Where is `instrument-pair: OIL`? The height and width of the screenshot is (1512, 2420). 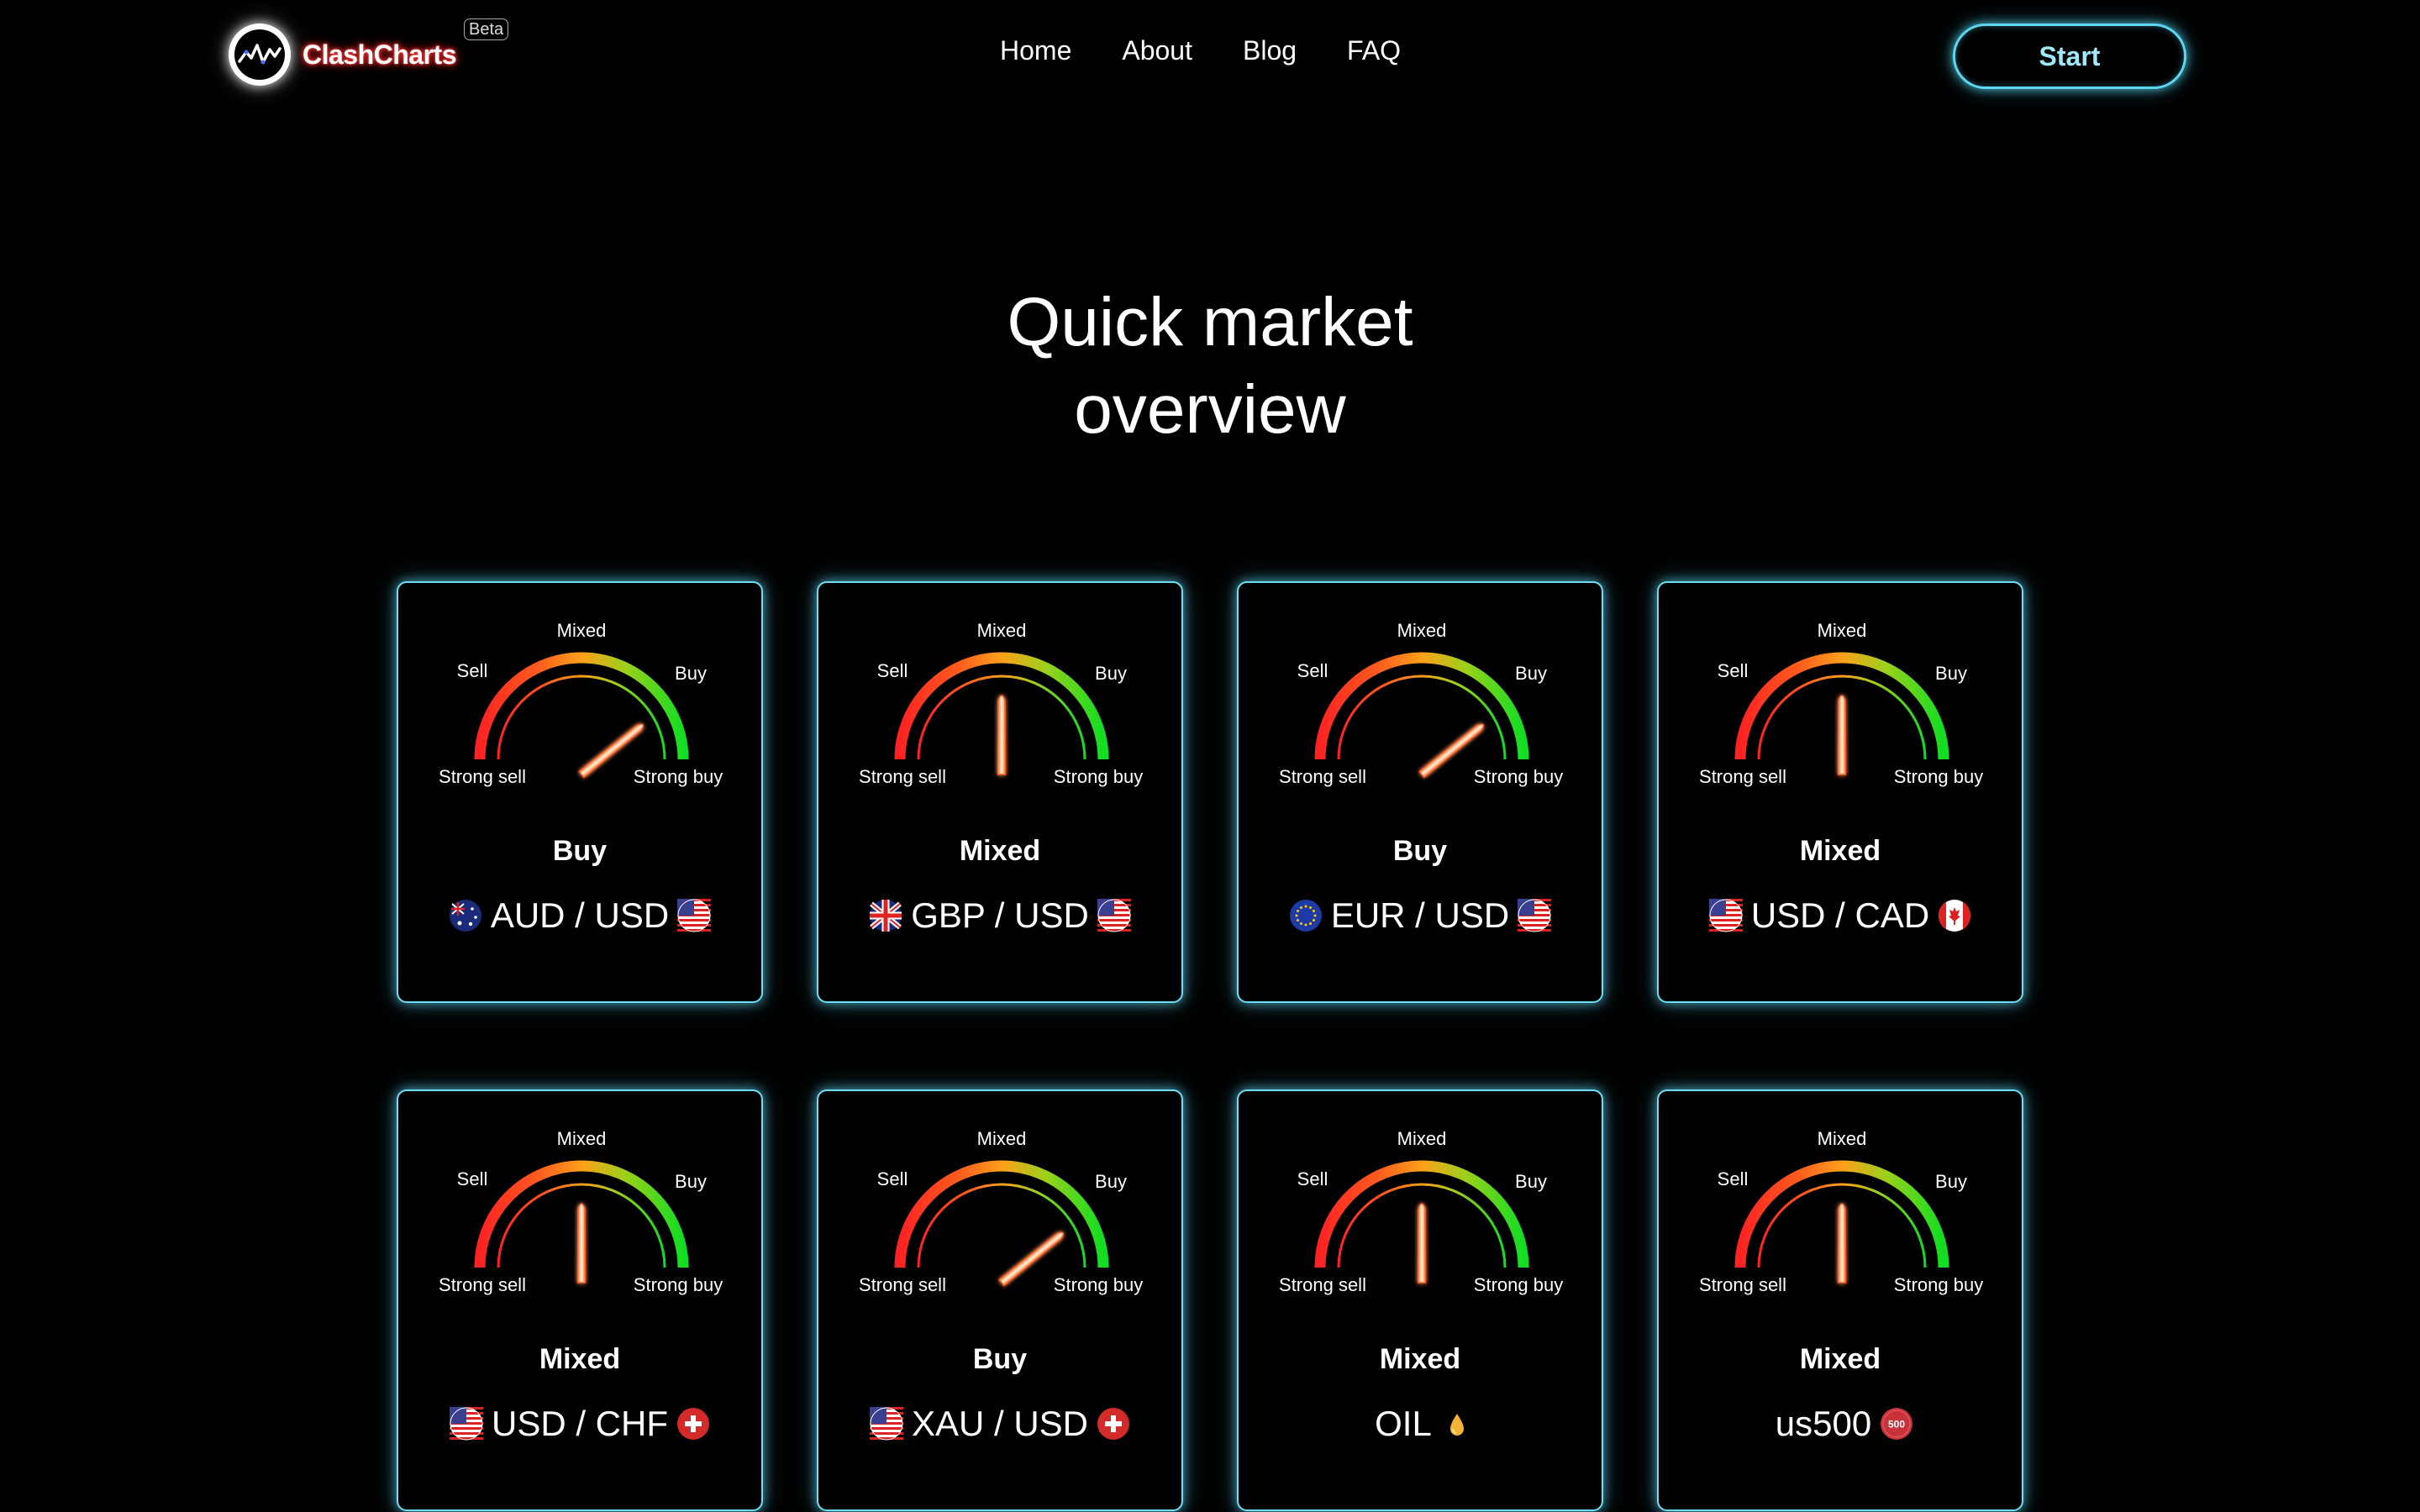
instrument-pair: OIL is located at coordinates (1420, 1424).